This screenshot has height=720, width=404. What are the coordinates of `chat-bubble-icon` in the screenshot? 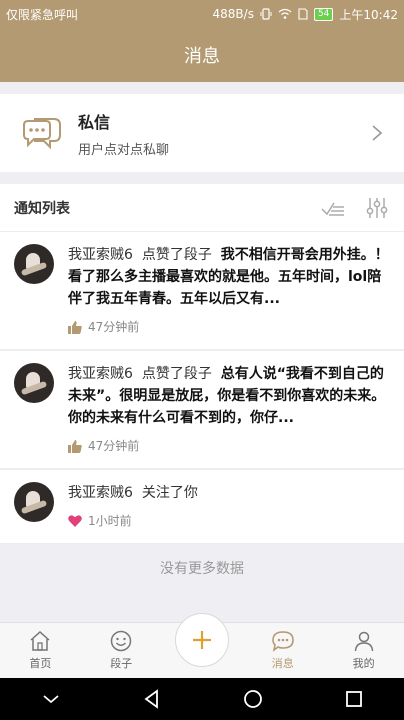 It's located at (42, 134).